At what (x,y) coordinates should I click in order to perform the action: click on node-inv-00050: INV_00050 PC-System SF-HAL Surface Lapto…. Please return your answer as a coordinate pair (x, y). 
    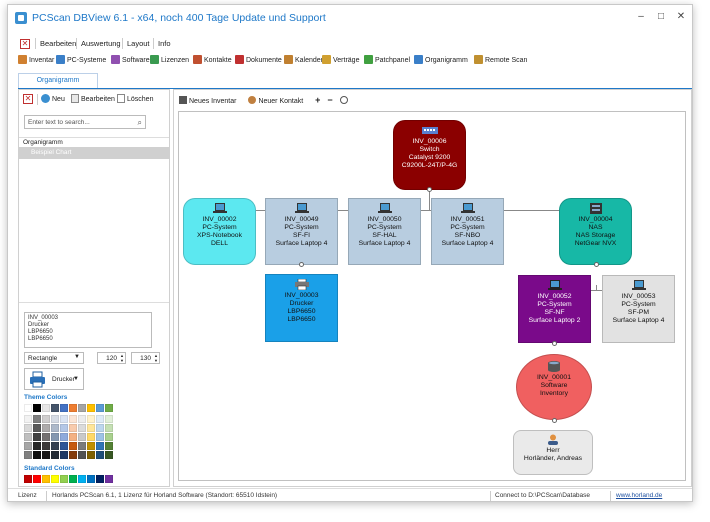
    Looking at the image, I should click on (384, 231).